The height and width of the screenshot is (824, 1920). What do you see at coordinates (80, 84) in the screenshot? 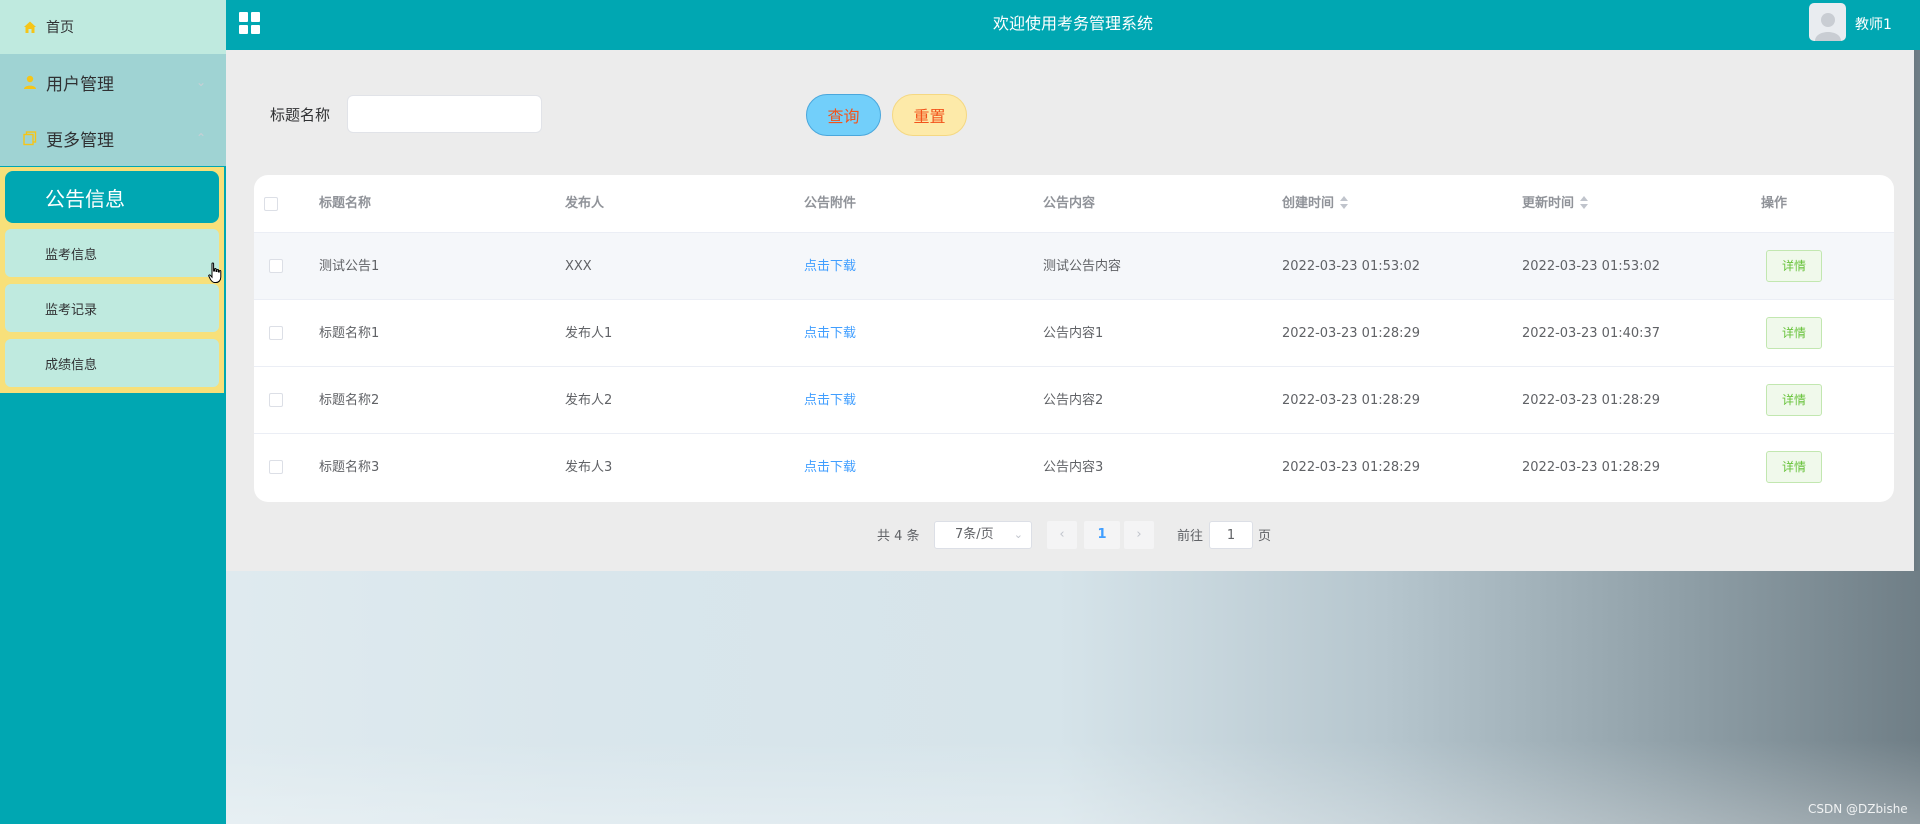
I see `sidebar-group-label: 用户管理` at bounding box center [80, 84].